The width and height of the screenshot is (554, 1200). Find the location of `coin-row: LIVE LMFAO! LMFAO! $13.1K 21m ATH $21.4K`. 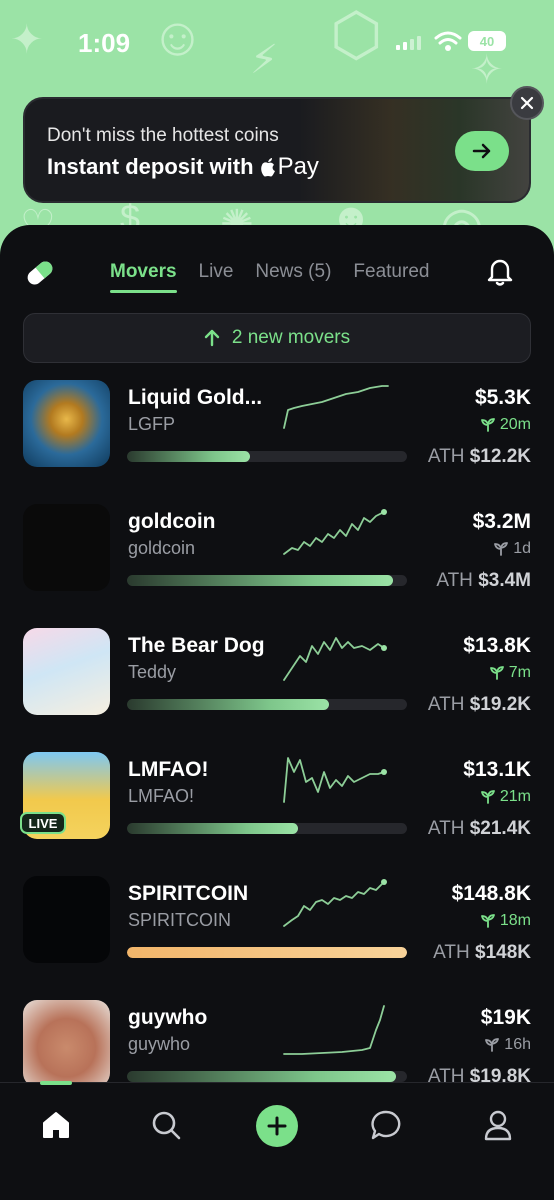

coin-row: LIVE LMFAO! LMFAO! $13.1K 21m ATH $21.4K is located at coordinates (277, 814).